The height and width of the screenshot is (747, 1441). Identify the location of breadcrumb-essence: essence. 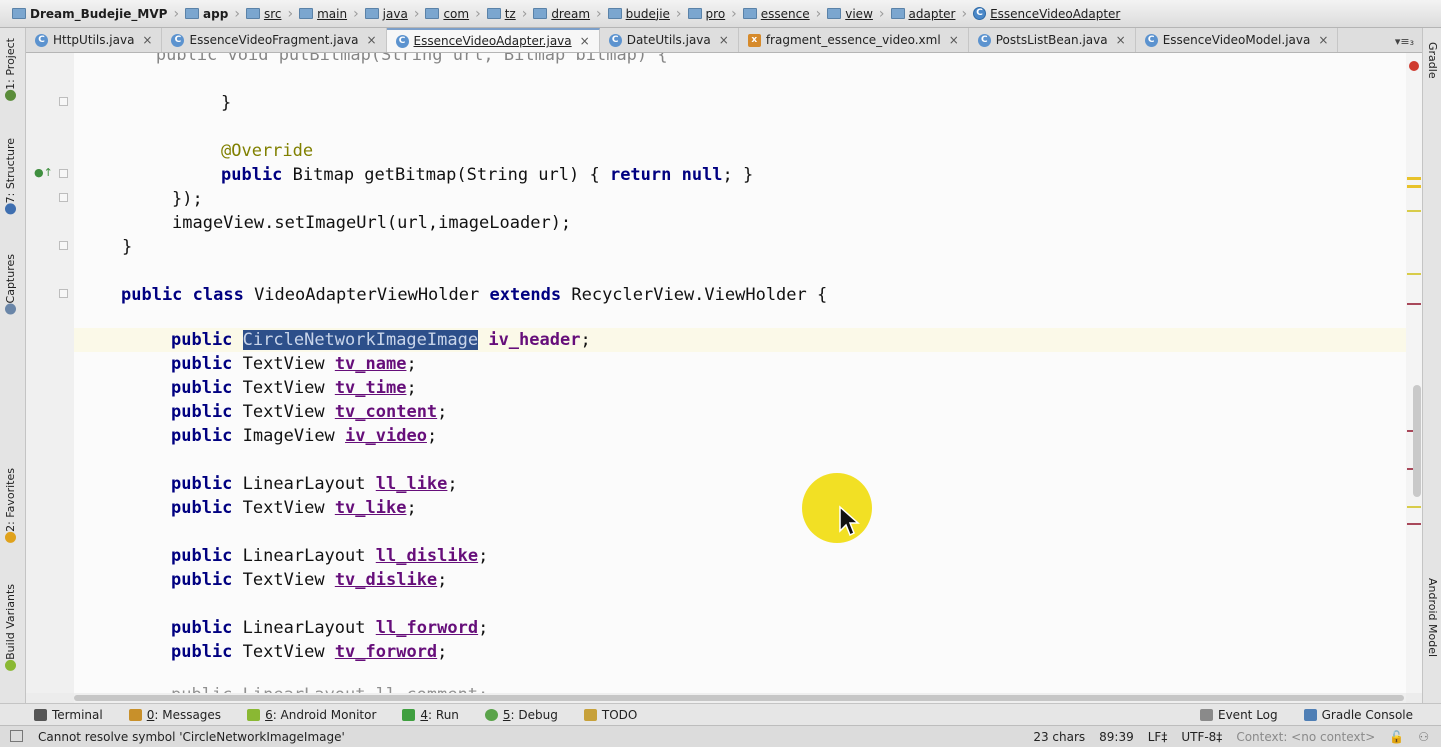
(776, 14).